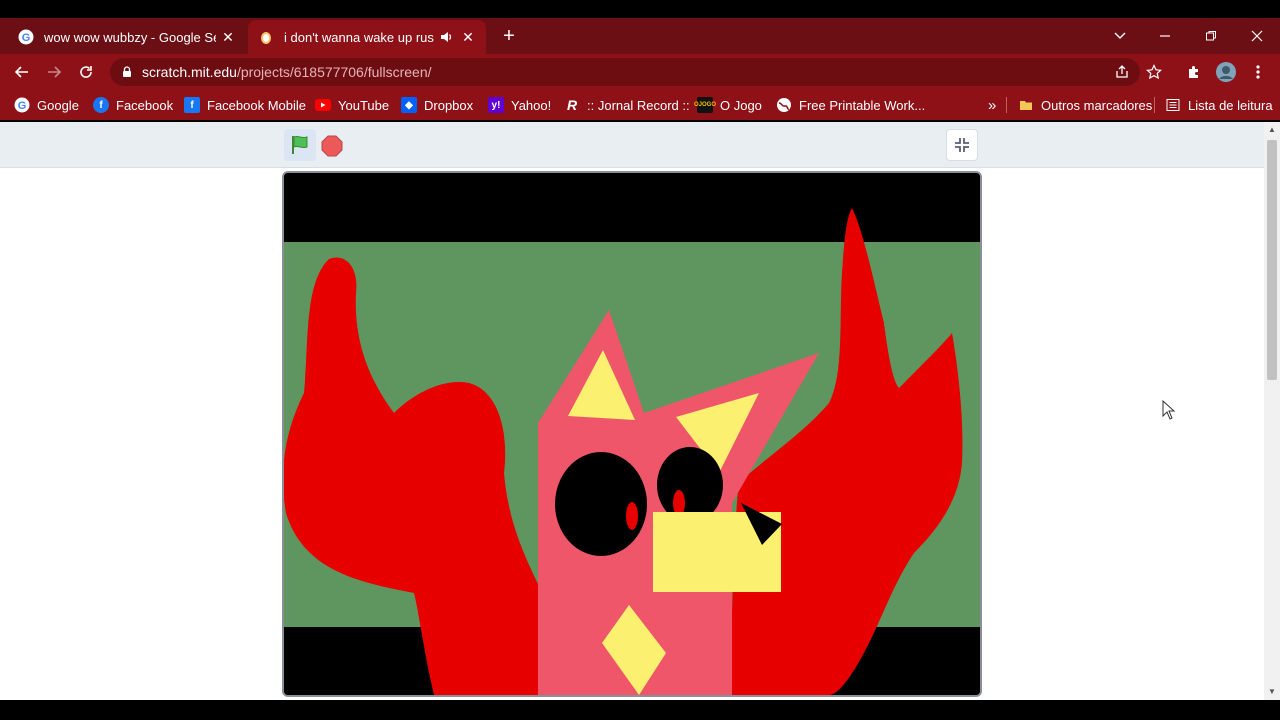  What do you see at coordinates (1173, 105) in the screenshot?
I see `reading-list-icon` at bounding box center [1173, 105].